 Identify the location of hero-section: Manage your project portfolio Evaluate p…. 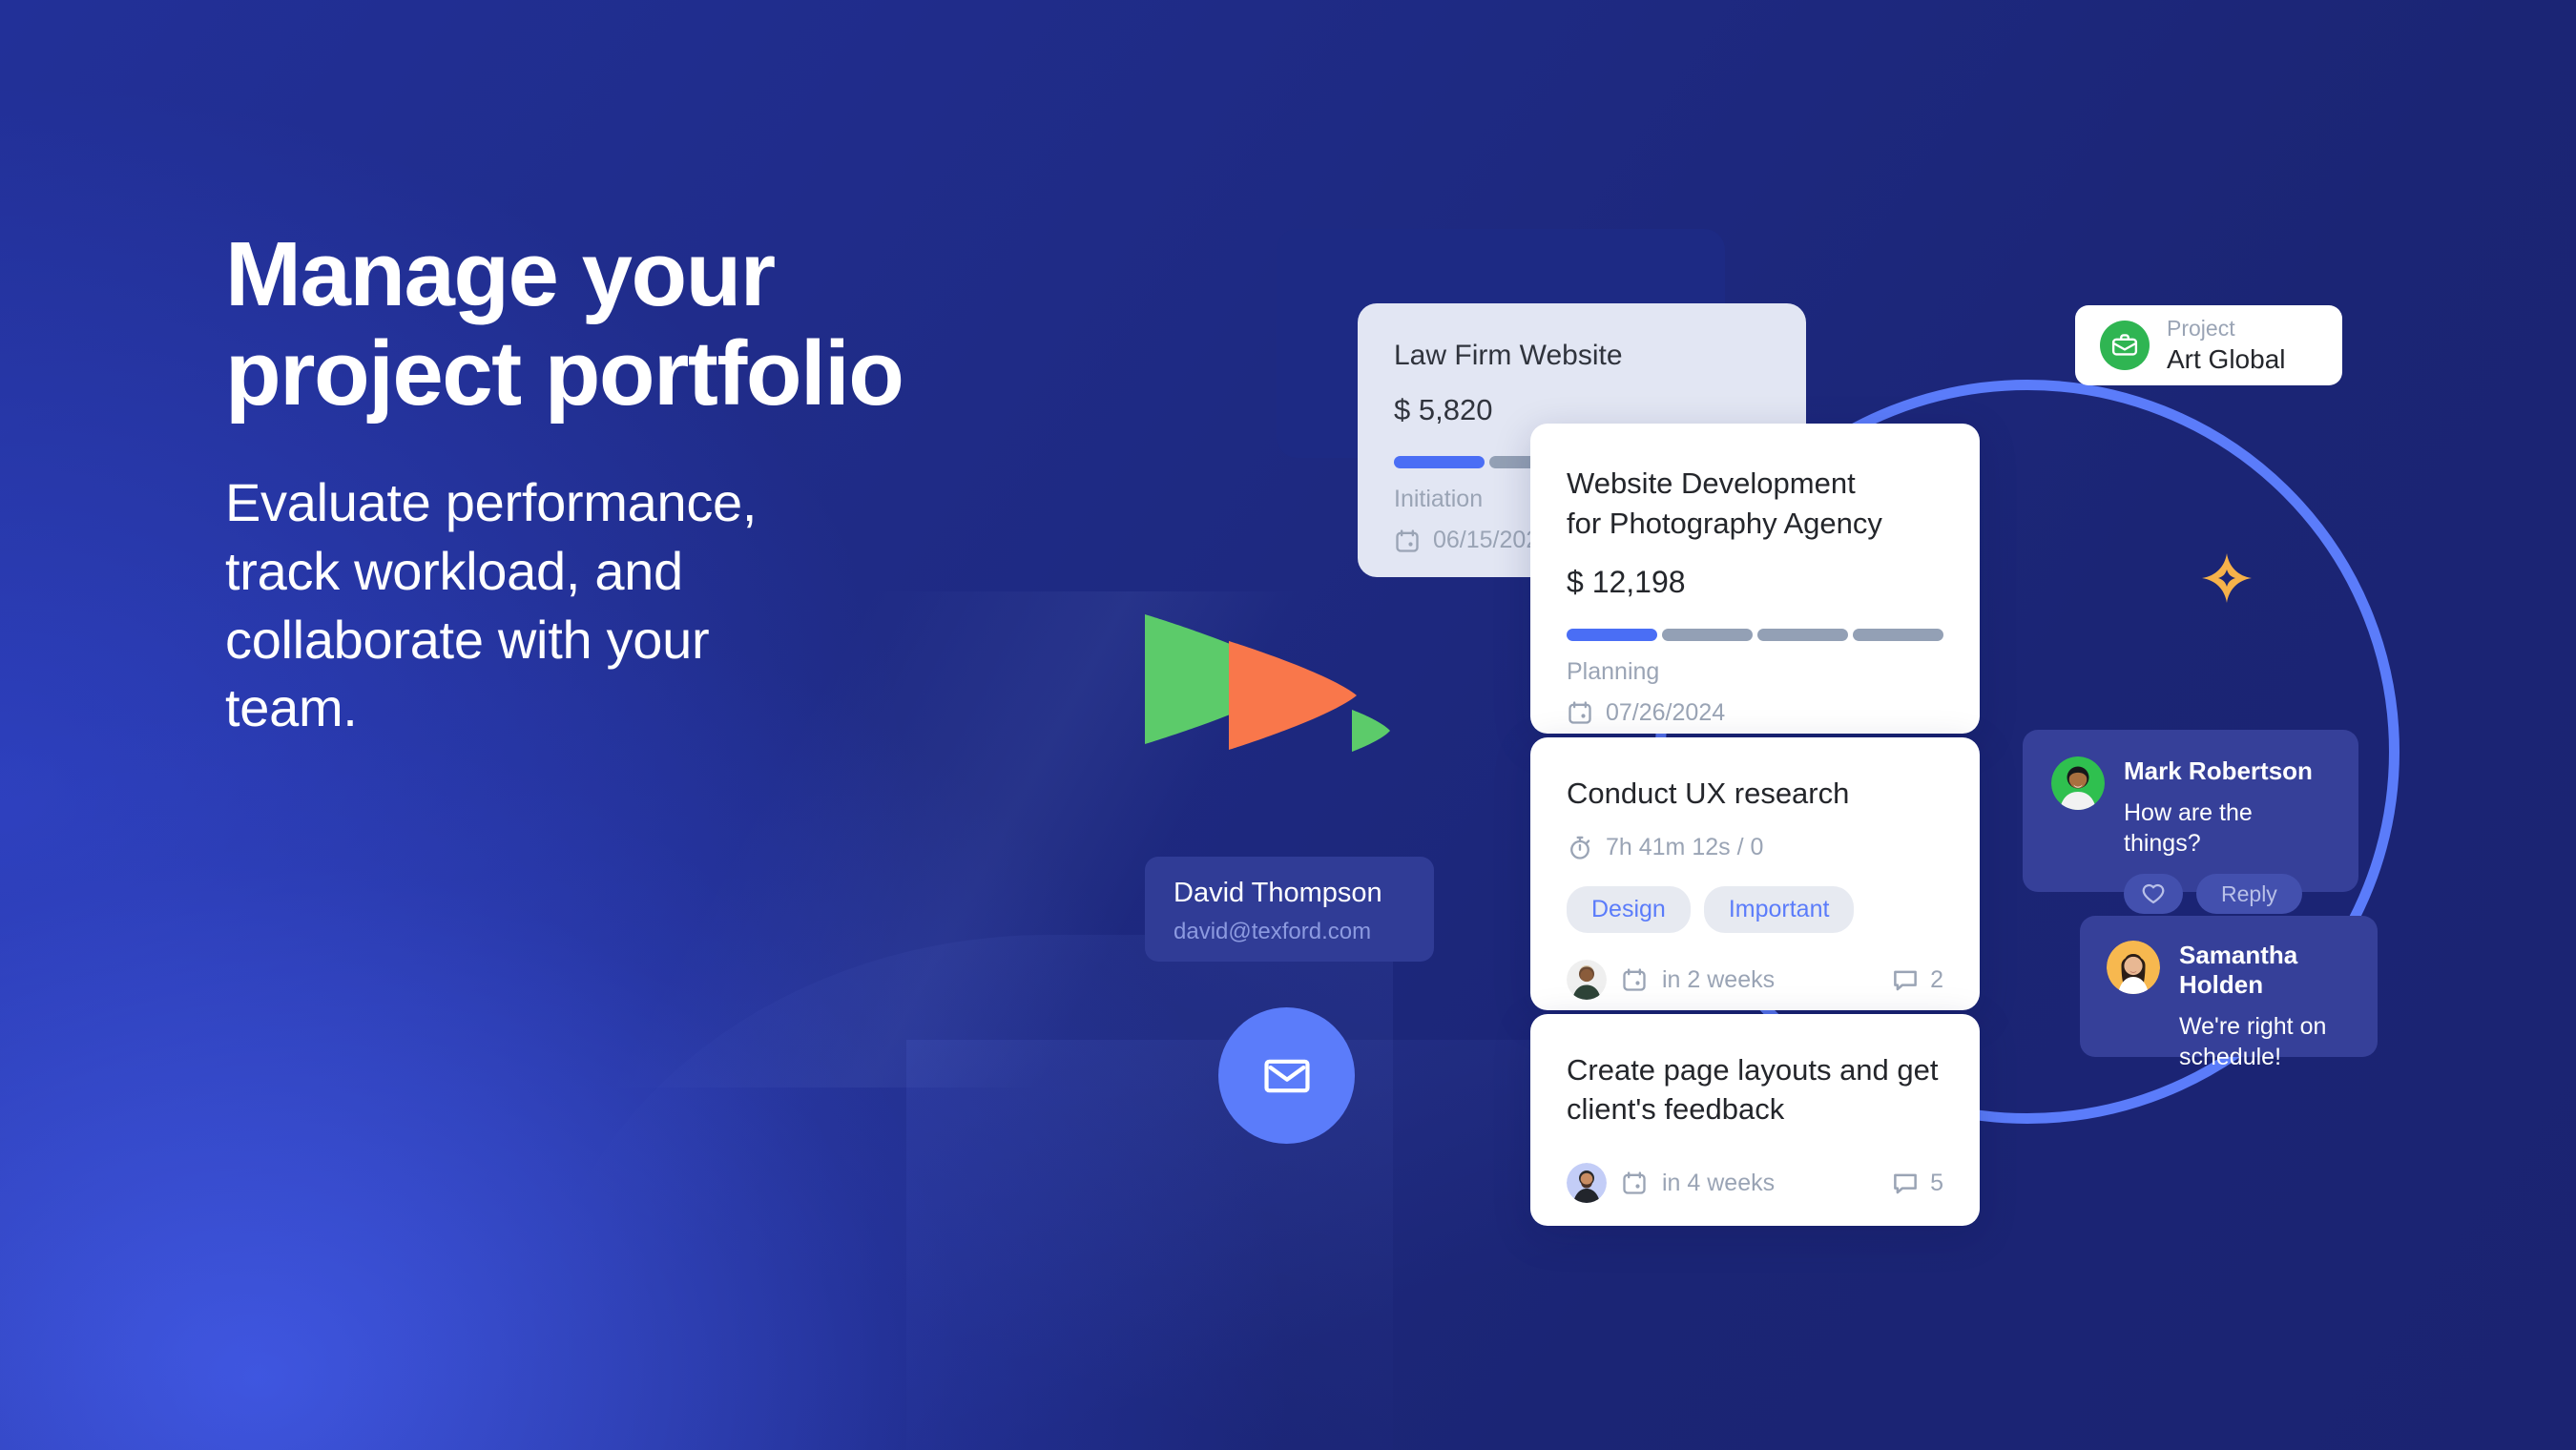
(702, 484).